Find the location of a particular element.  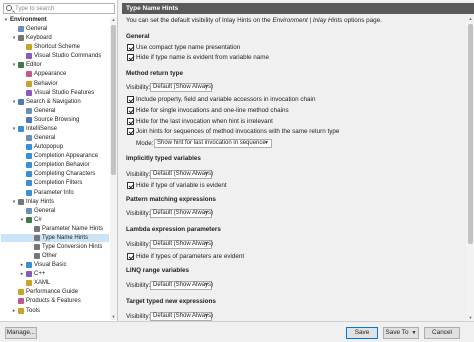

include-accessors-checkbox is located at coordinates (130, 99).